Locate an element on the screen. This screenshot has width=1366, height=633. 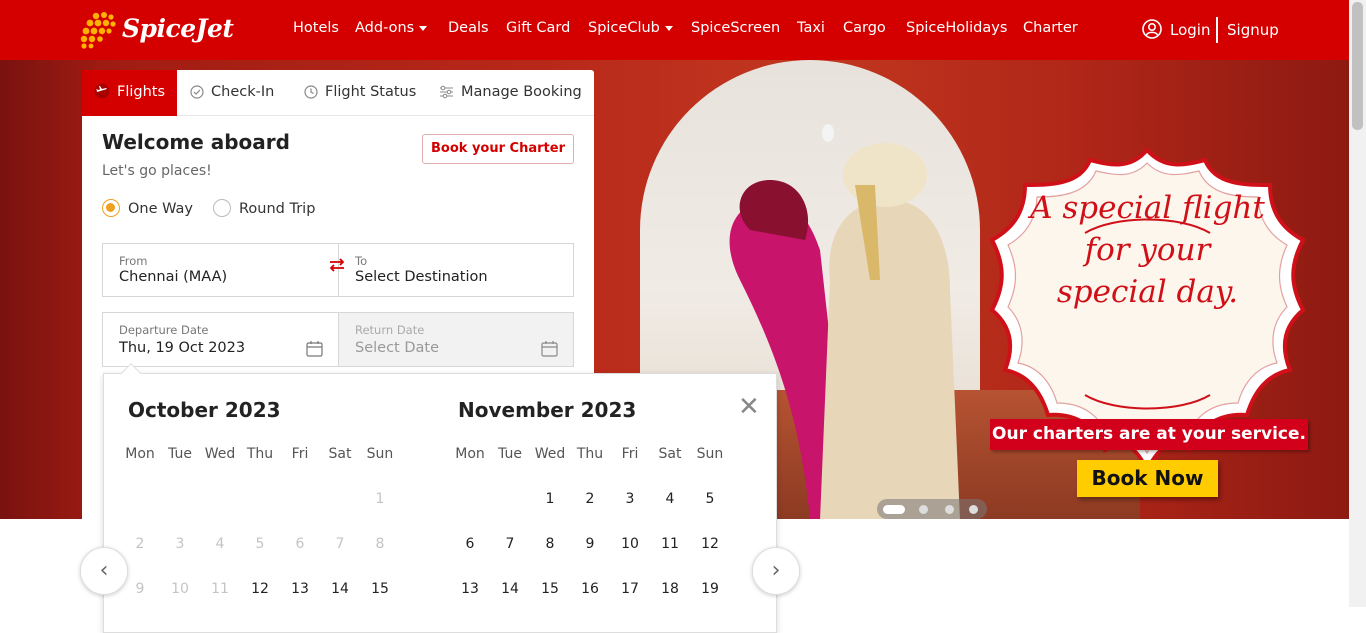
calendar-day: 19 is located at coordinates (710, 589).